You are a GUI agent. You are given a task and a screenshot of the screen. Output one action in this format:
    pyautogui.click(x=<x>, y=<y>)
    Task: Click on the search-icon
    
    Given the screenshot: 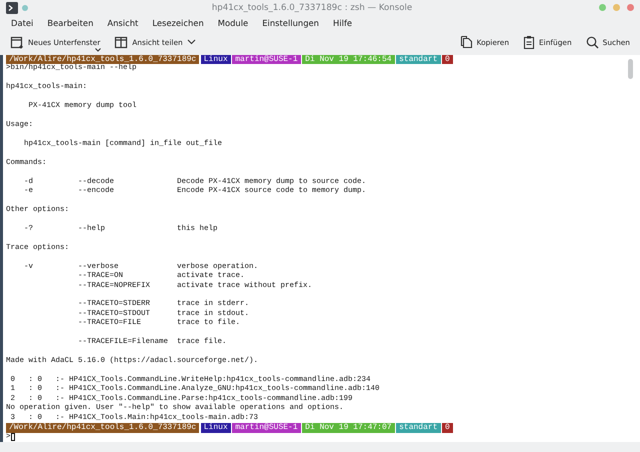 What is the action you would take?
    pyautogui.click(x=592, y=42)
    